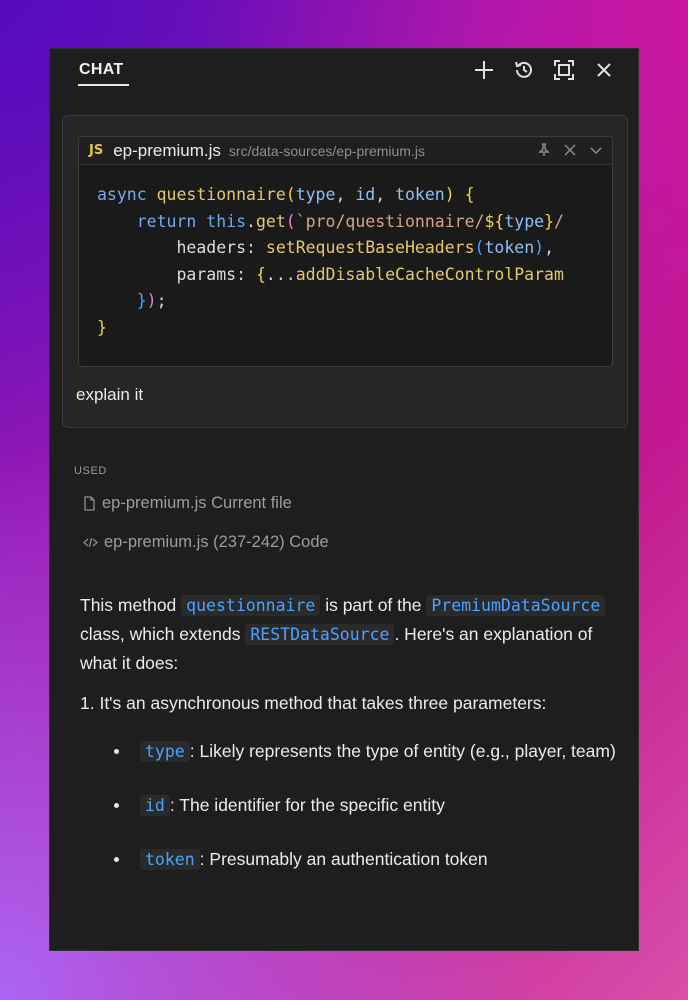 The height and width of the screenshot is (1000, 688). What do you see at coordinates (544, 70) in the screenshot?
I see `header-actions` at bounding box center [544, 70].